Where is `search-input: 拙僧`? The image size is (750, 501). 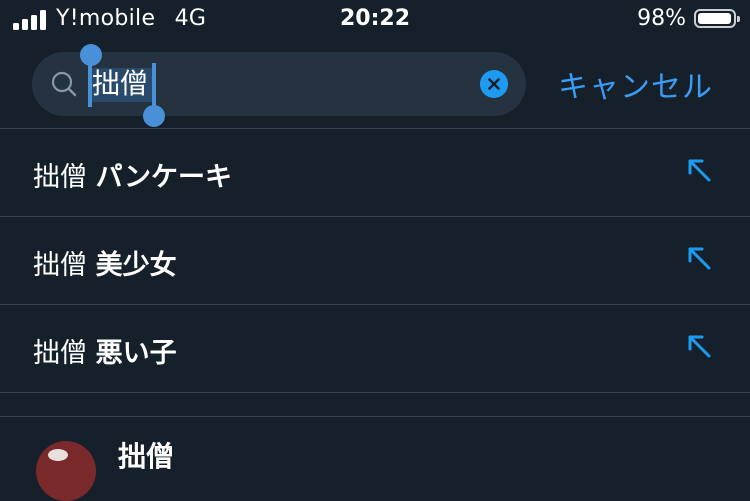 search-input: 拙僧 is located at coordinates (120, 84).